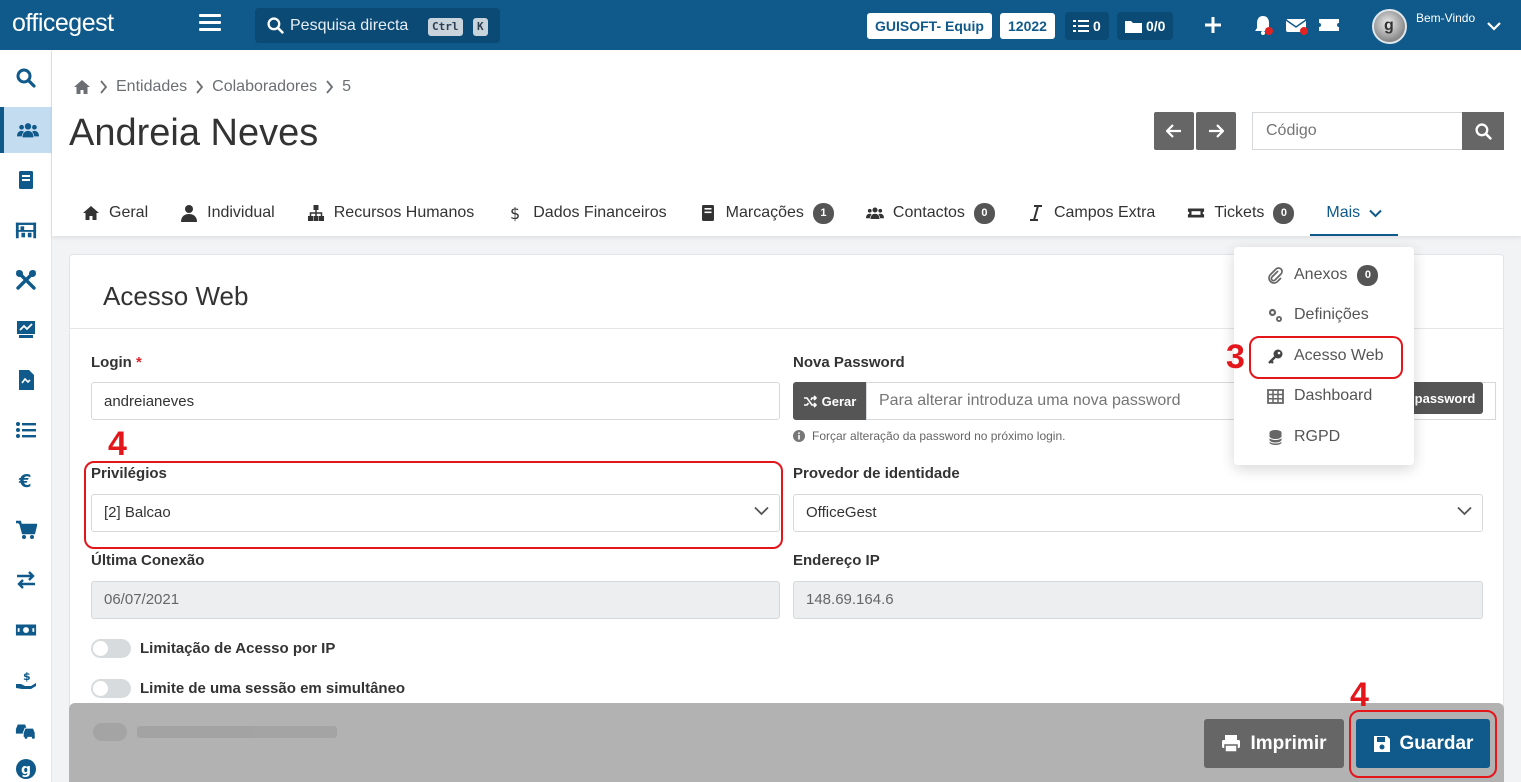  What do you see at coordinates (63, 23) in the screenshot?
I see `app-logo: officegest` at bounding box center [63, 23].